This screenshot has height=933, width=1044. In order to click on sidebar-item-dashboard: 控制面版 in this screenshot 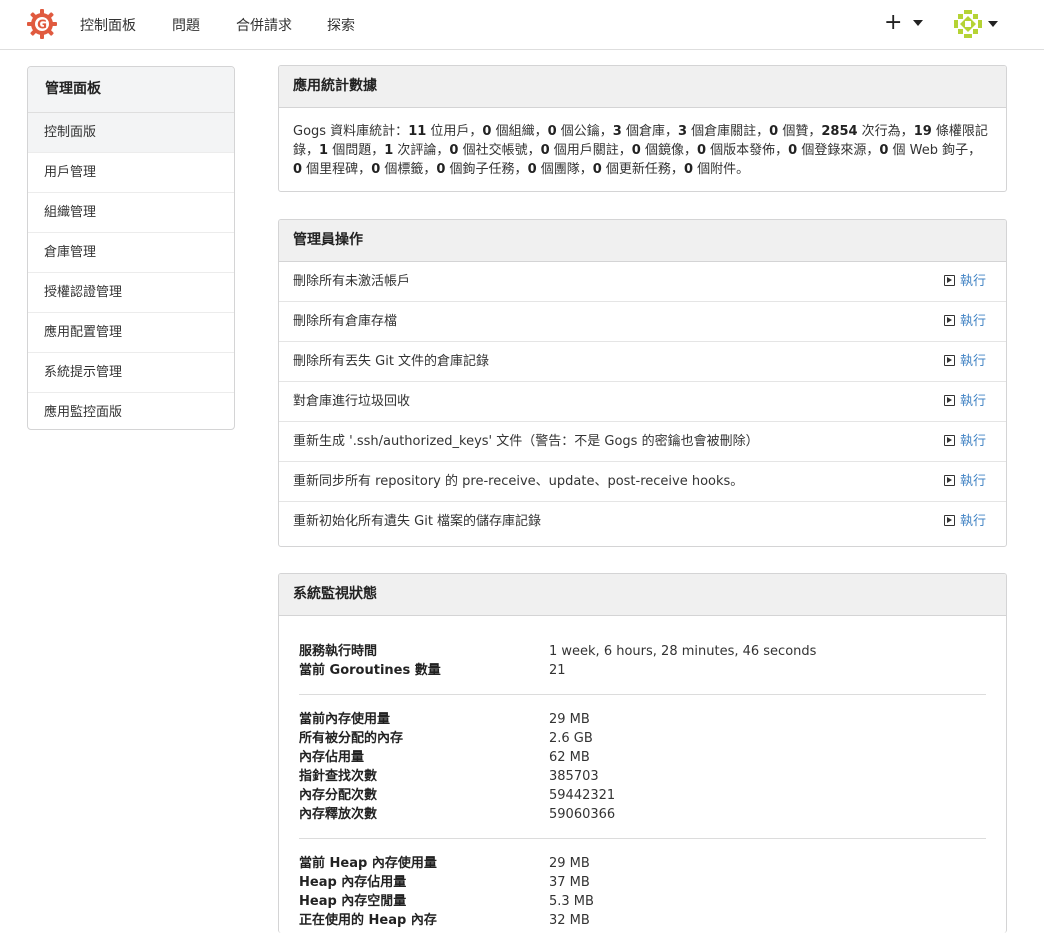, I will do `click(131, 133)`.